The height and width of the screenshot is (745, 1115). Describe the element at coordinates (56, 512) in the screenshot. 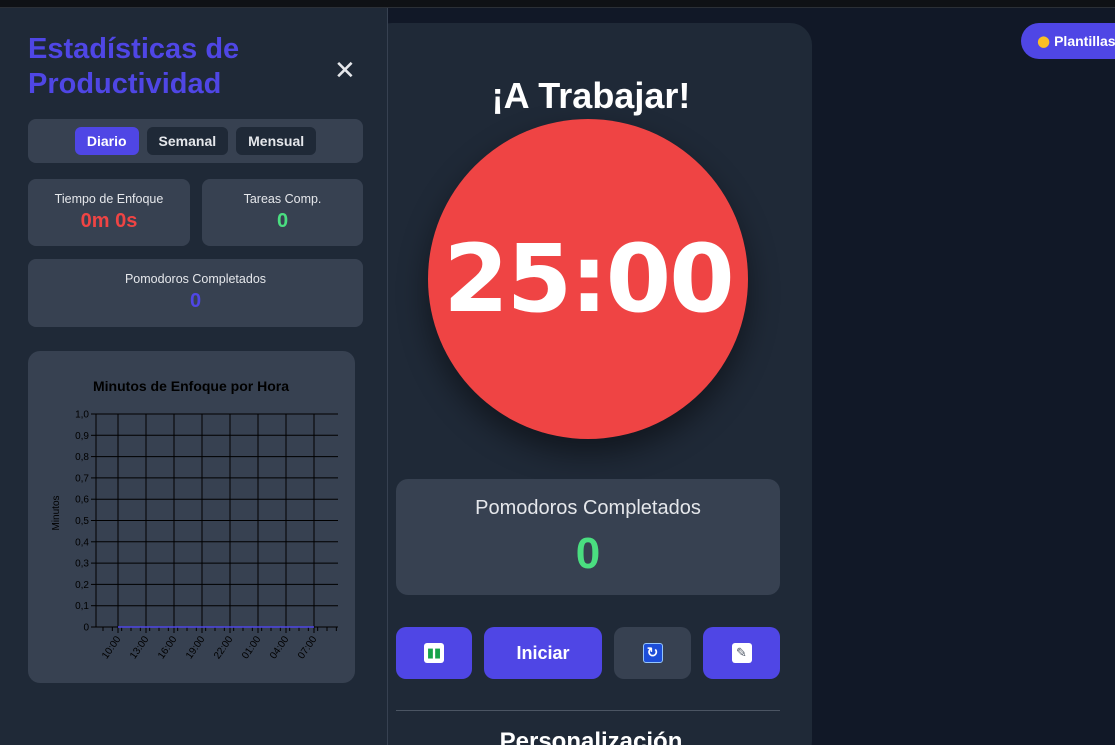

I see `chart-y-axis-label: Minutos` at that location.